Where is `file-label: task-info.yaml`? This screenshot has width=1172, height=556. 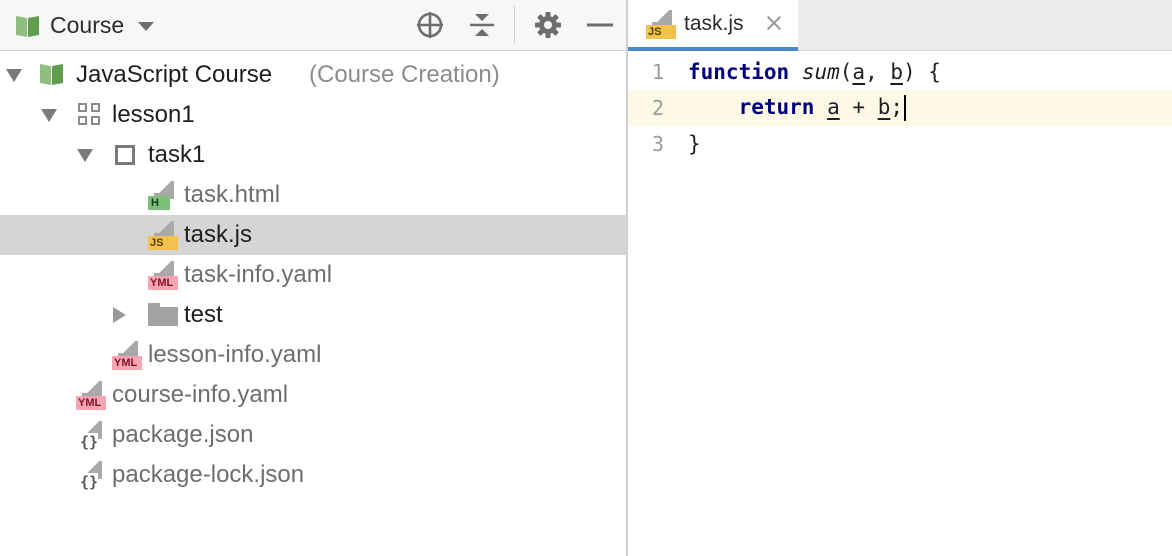
file-label: task-info.yaml is located at coordinates (258, 274).